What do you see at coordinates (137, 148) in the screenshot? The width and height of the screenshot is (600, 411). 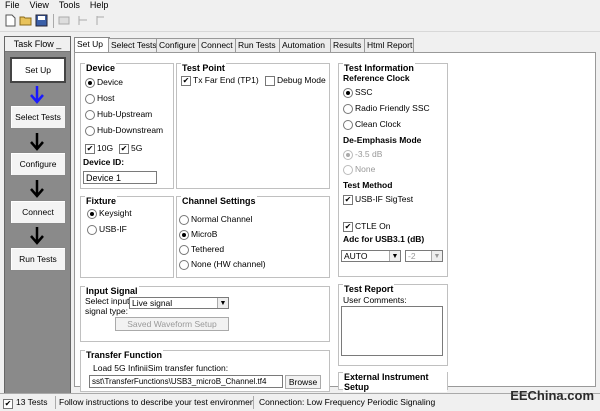 I see `speed-5g-label: 5G` at bounding box center [137, 148].